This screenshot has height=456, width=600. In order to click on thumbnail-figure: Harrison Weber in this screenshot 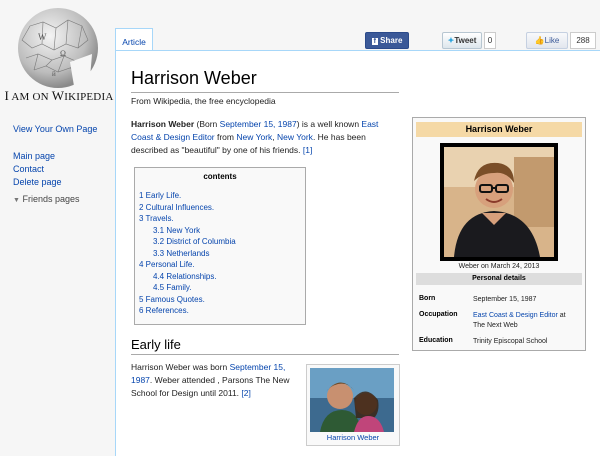, I will do `click(353, 405)`.